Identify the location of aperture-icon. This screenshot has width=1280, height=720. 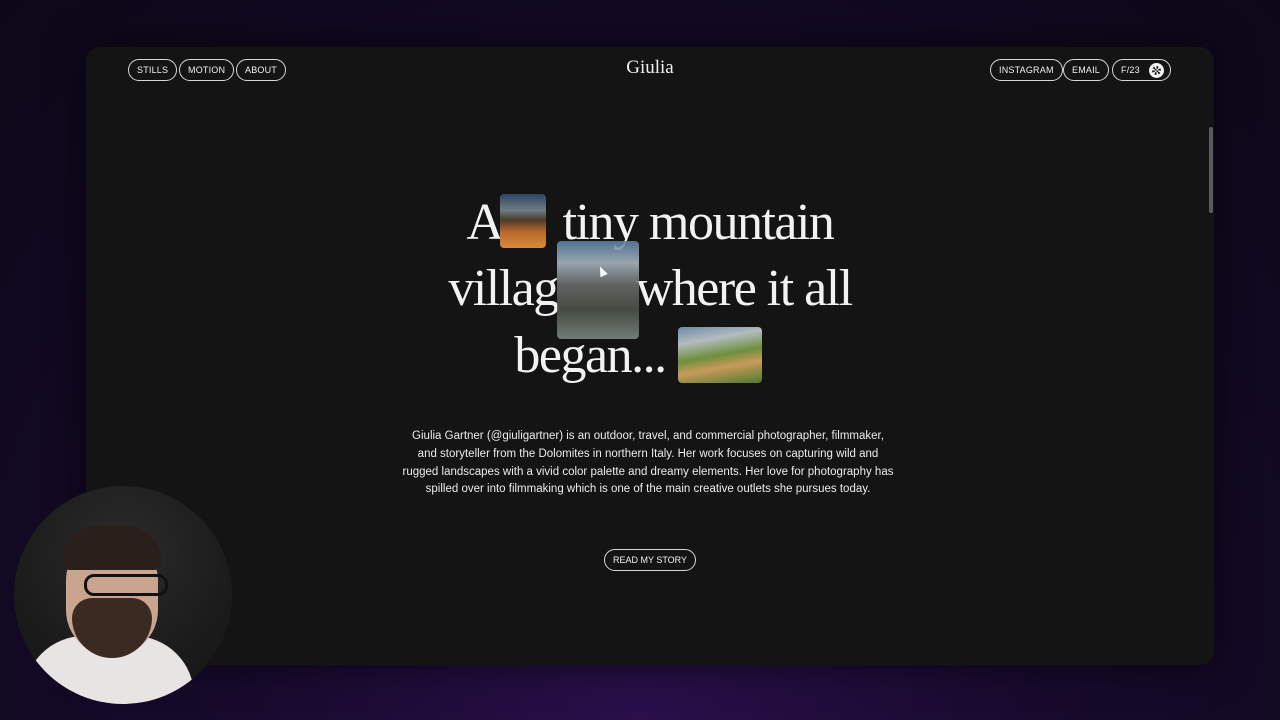
(1156, 70).